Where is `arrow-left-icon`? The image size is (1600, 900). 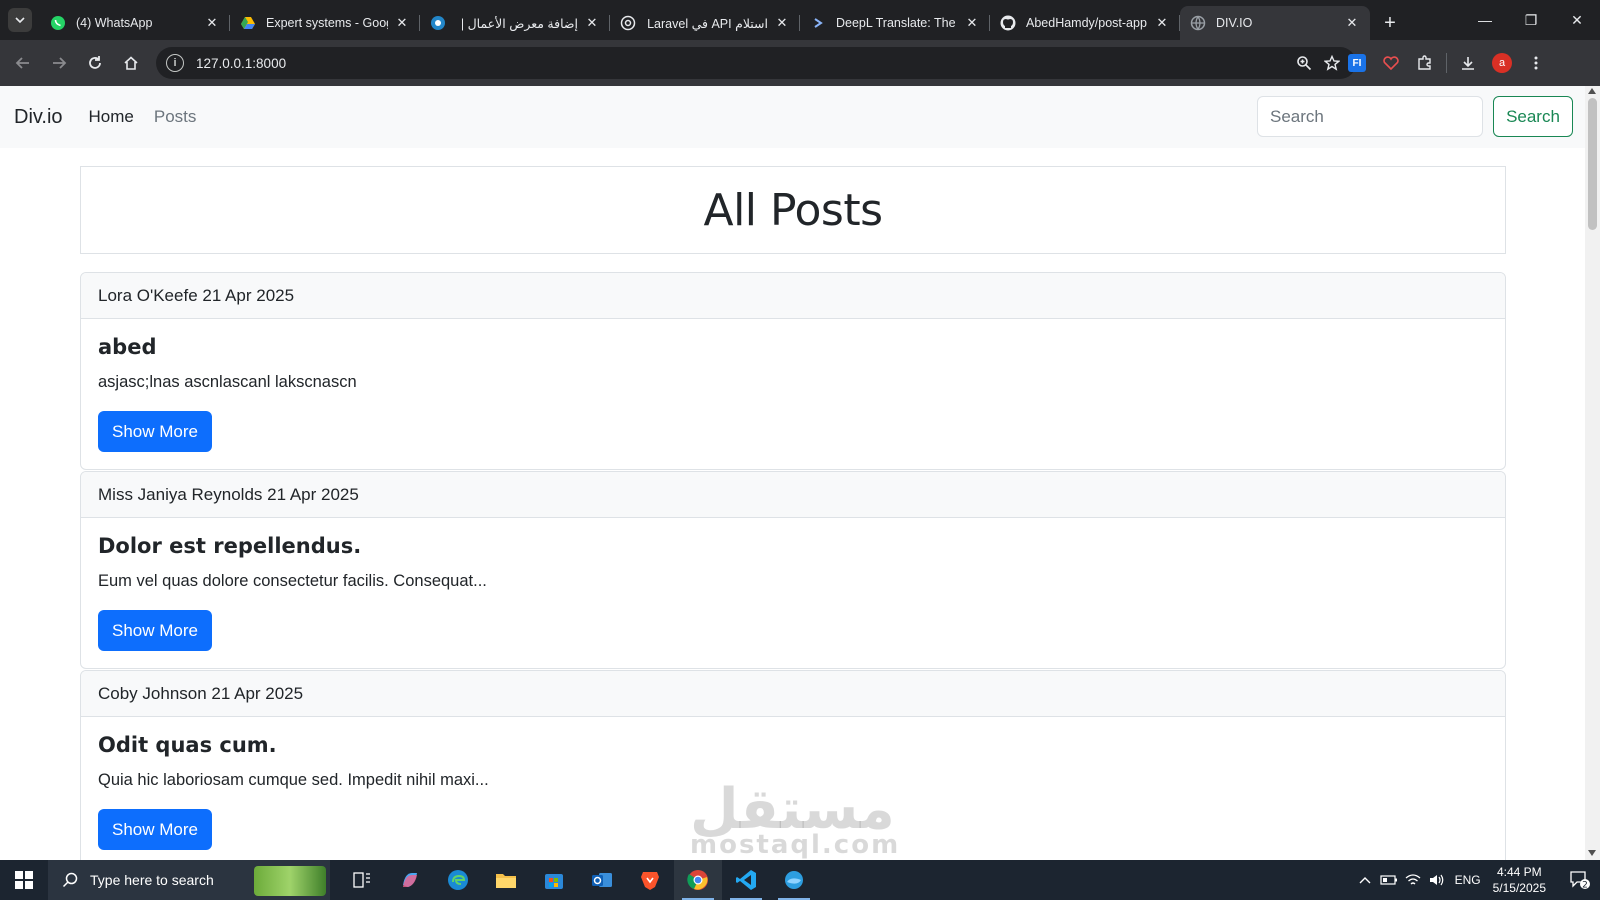 arrow-left-icon is located at coordinates (22, 63).